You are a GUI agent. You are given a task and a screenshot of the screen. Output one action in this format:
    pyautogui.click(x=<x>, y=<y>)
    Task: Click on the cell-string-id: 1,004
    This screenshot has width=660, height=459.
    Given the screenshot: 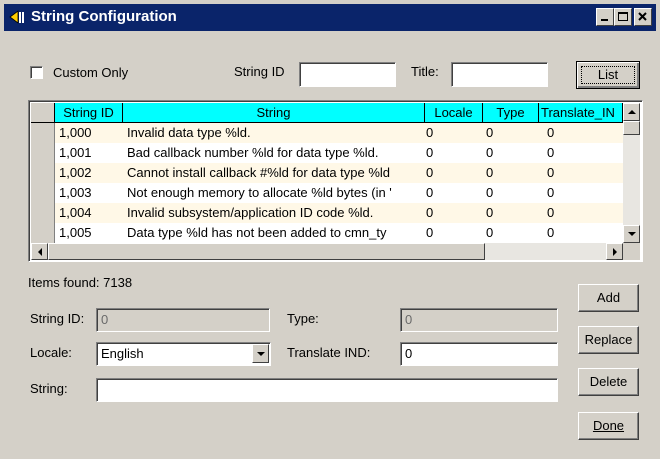 What is the action you would take?
    pyautogui.click(x=75, y=212)
    